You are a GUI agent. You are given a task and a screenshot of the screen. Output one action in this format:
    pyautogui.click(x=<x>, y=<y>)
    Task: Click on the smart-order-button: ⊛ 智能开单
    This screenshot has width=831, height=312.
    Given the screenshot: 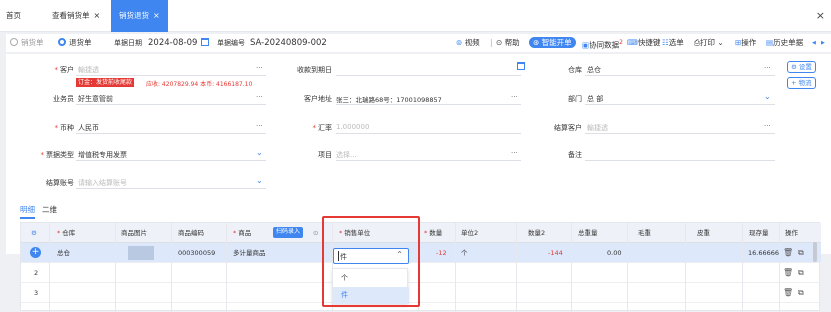 What is the action you would take?
    pyautogui.click(x=552, y=43)
    